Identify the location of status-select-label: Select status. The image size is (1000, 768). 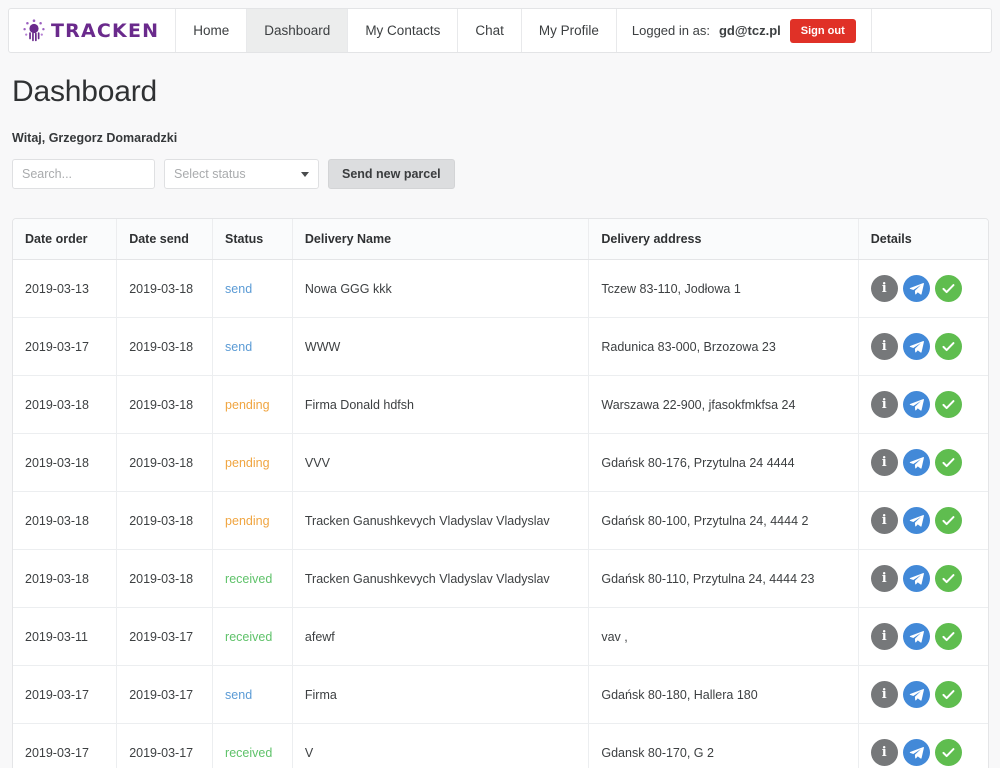
(210, 174).